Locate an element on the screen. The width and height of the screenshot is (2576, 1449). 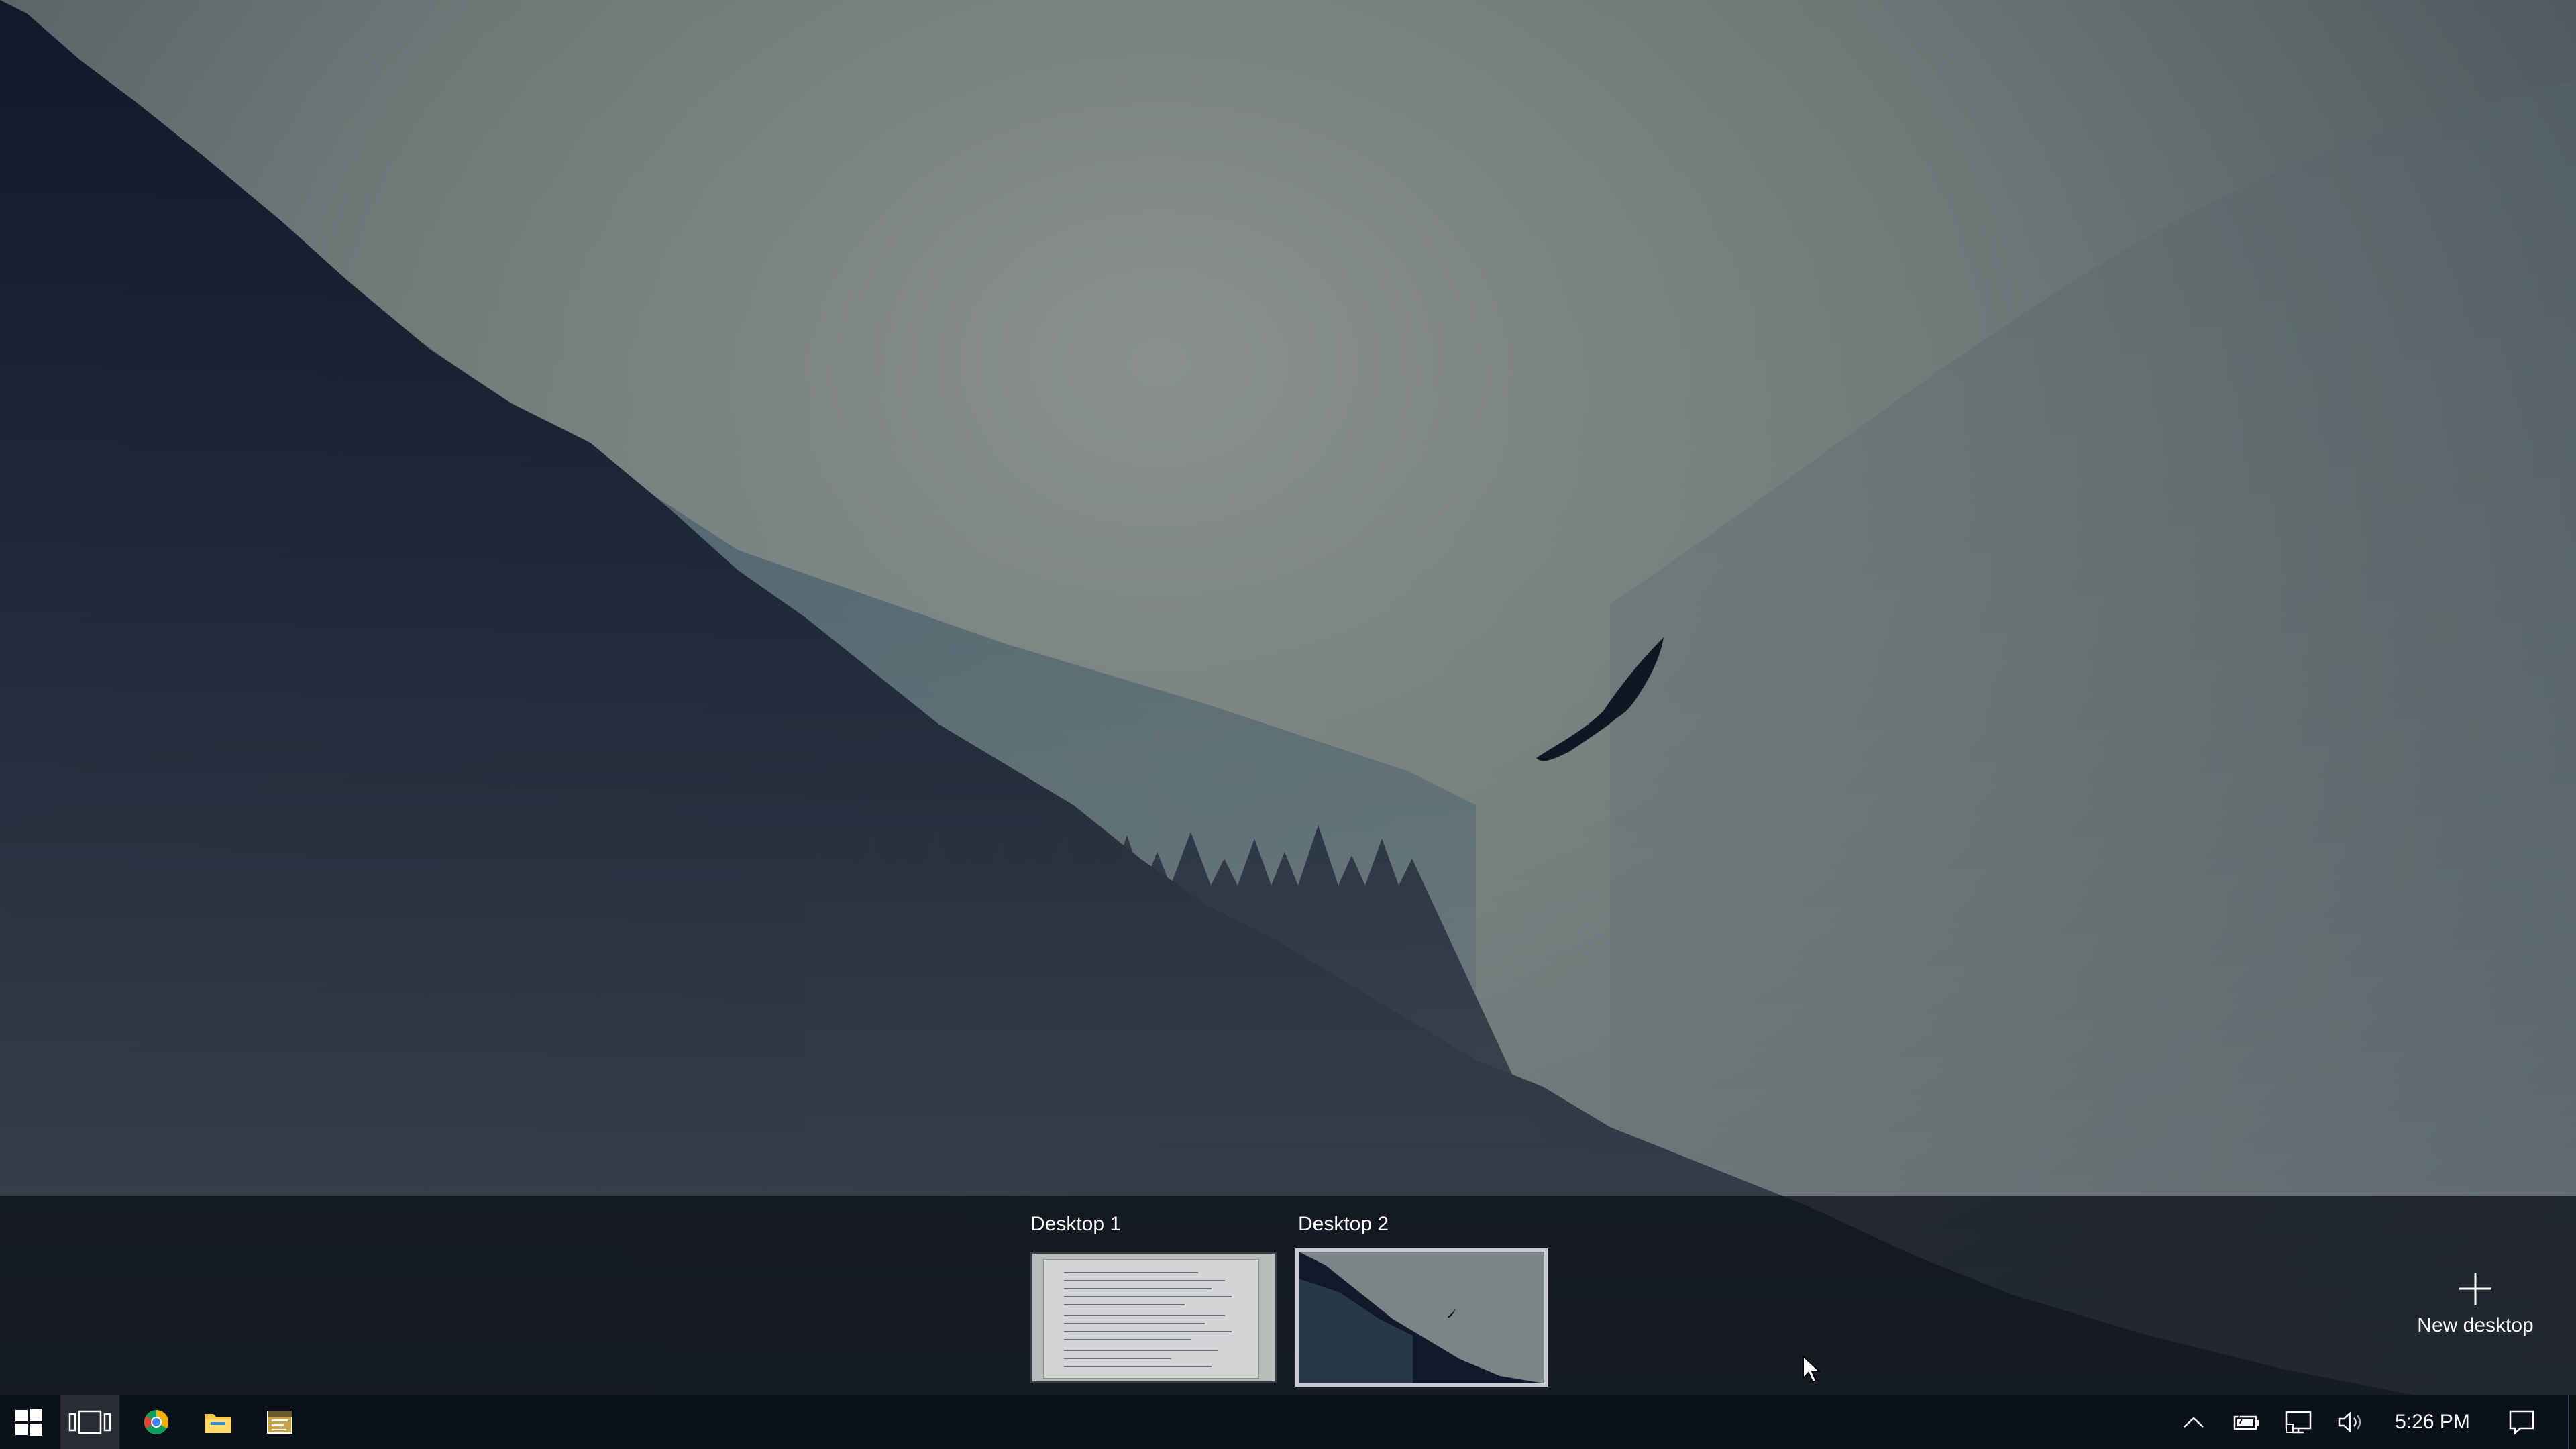
volume-tray-button is located at coordinates (2350, 1422).